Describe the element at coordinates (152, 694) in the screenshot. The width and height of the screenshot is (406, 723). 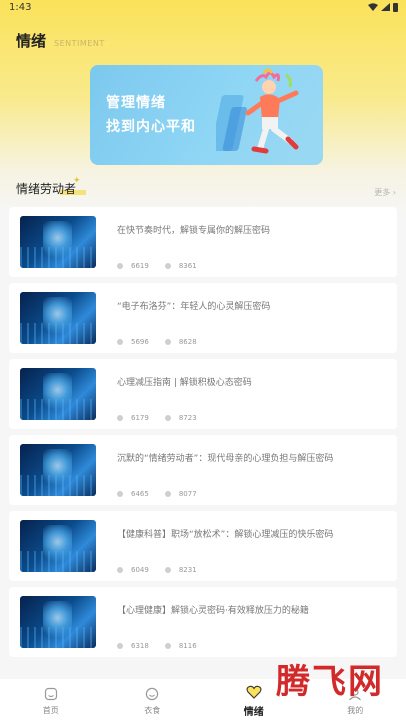
I see `smile-icon` at that location.